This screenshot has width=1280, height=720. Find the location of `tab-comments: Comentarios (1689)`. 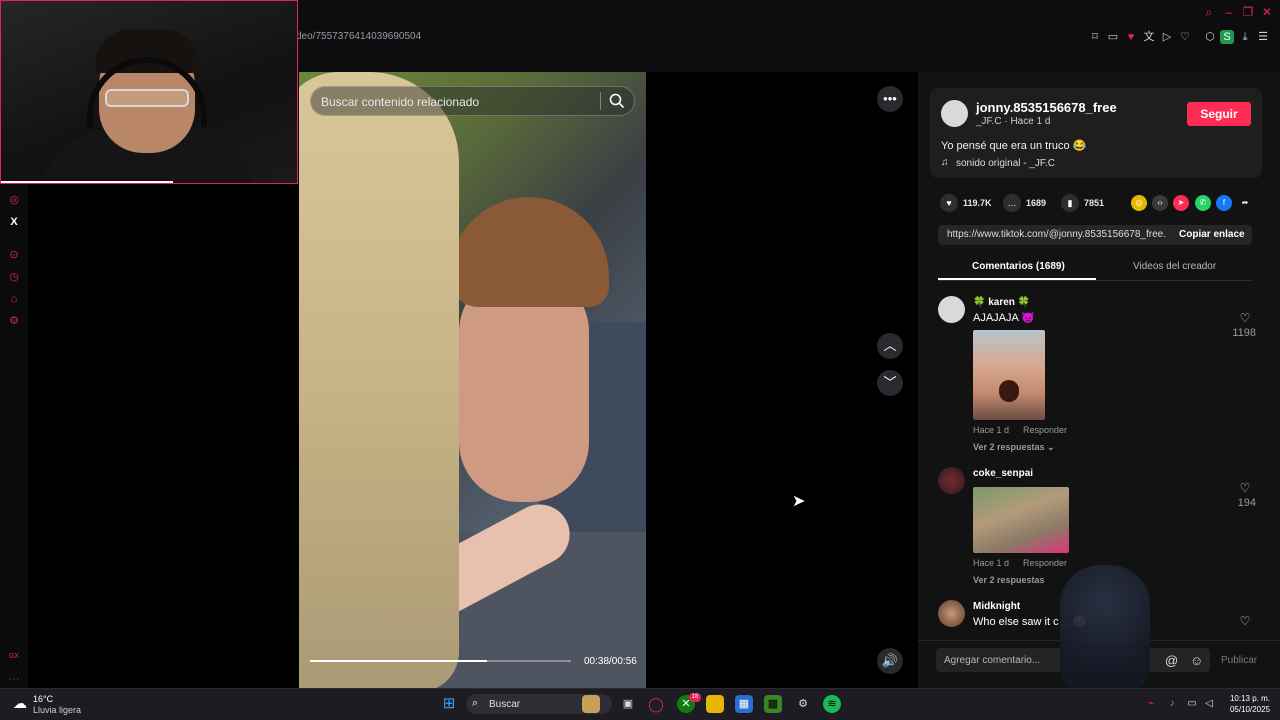

tab-comments: Comentarios (1689) is located at coordinates (1018, 266).